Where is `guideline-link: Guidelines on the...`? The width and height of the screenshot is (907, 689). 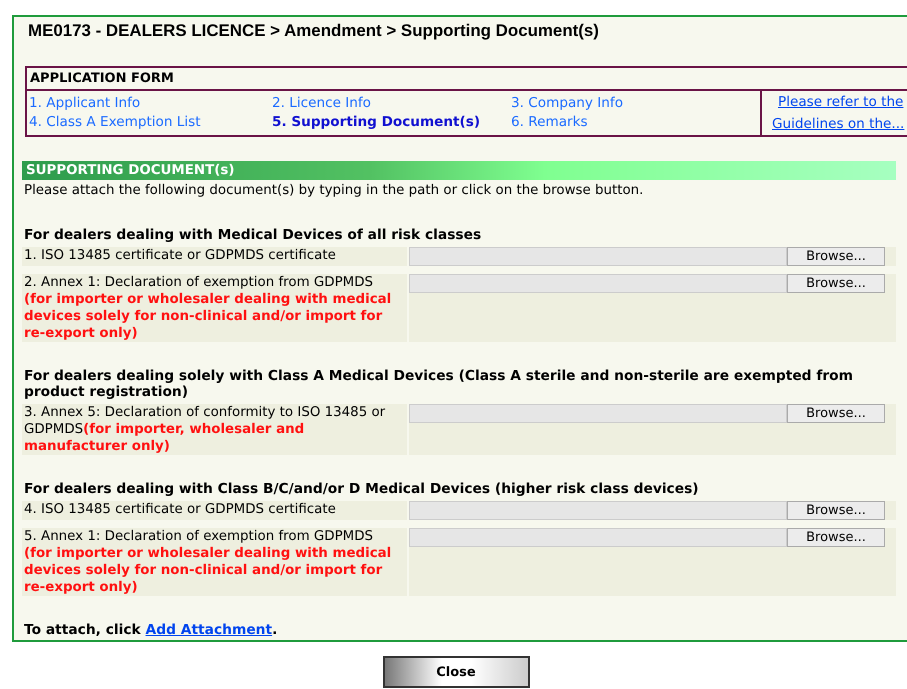 guideline-link: Guidelines on the... is located at coordinates (836, 124).